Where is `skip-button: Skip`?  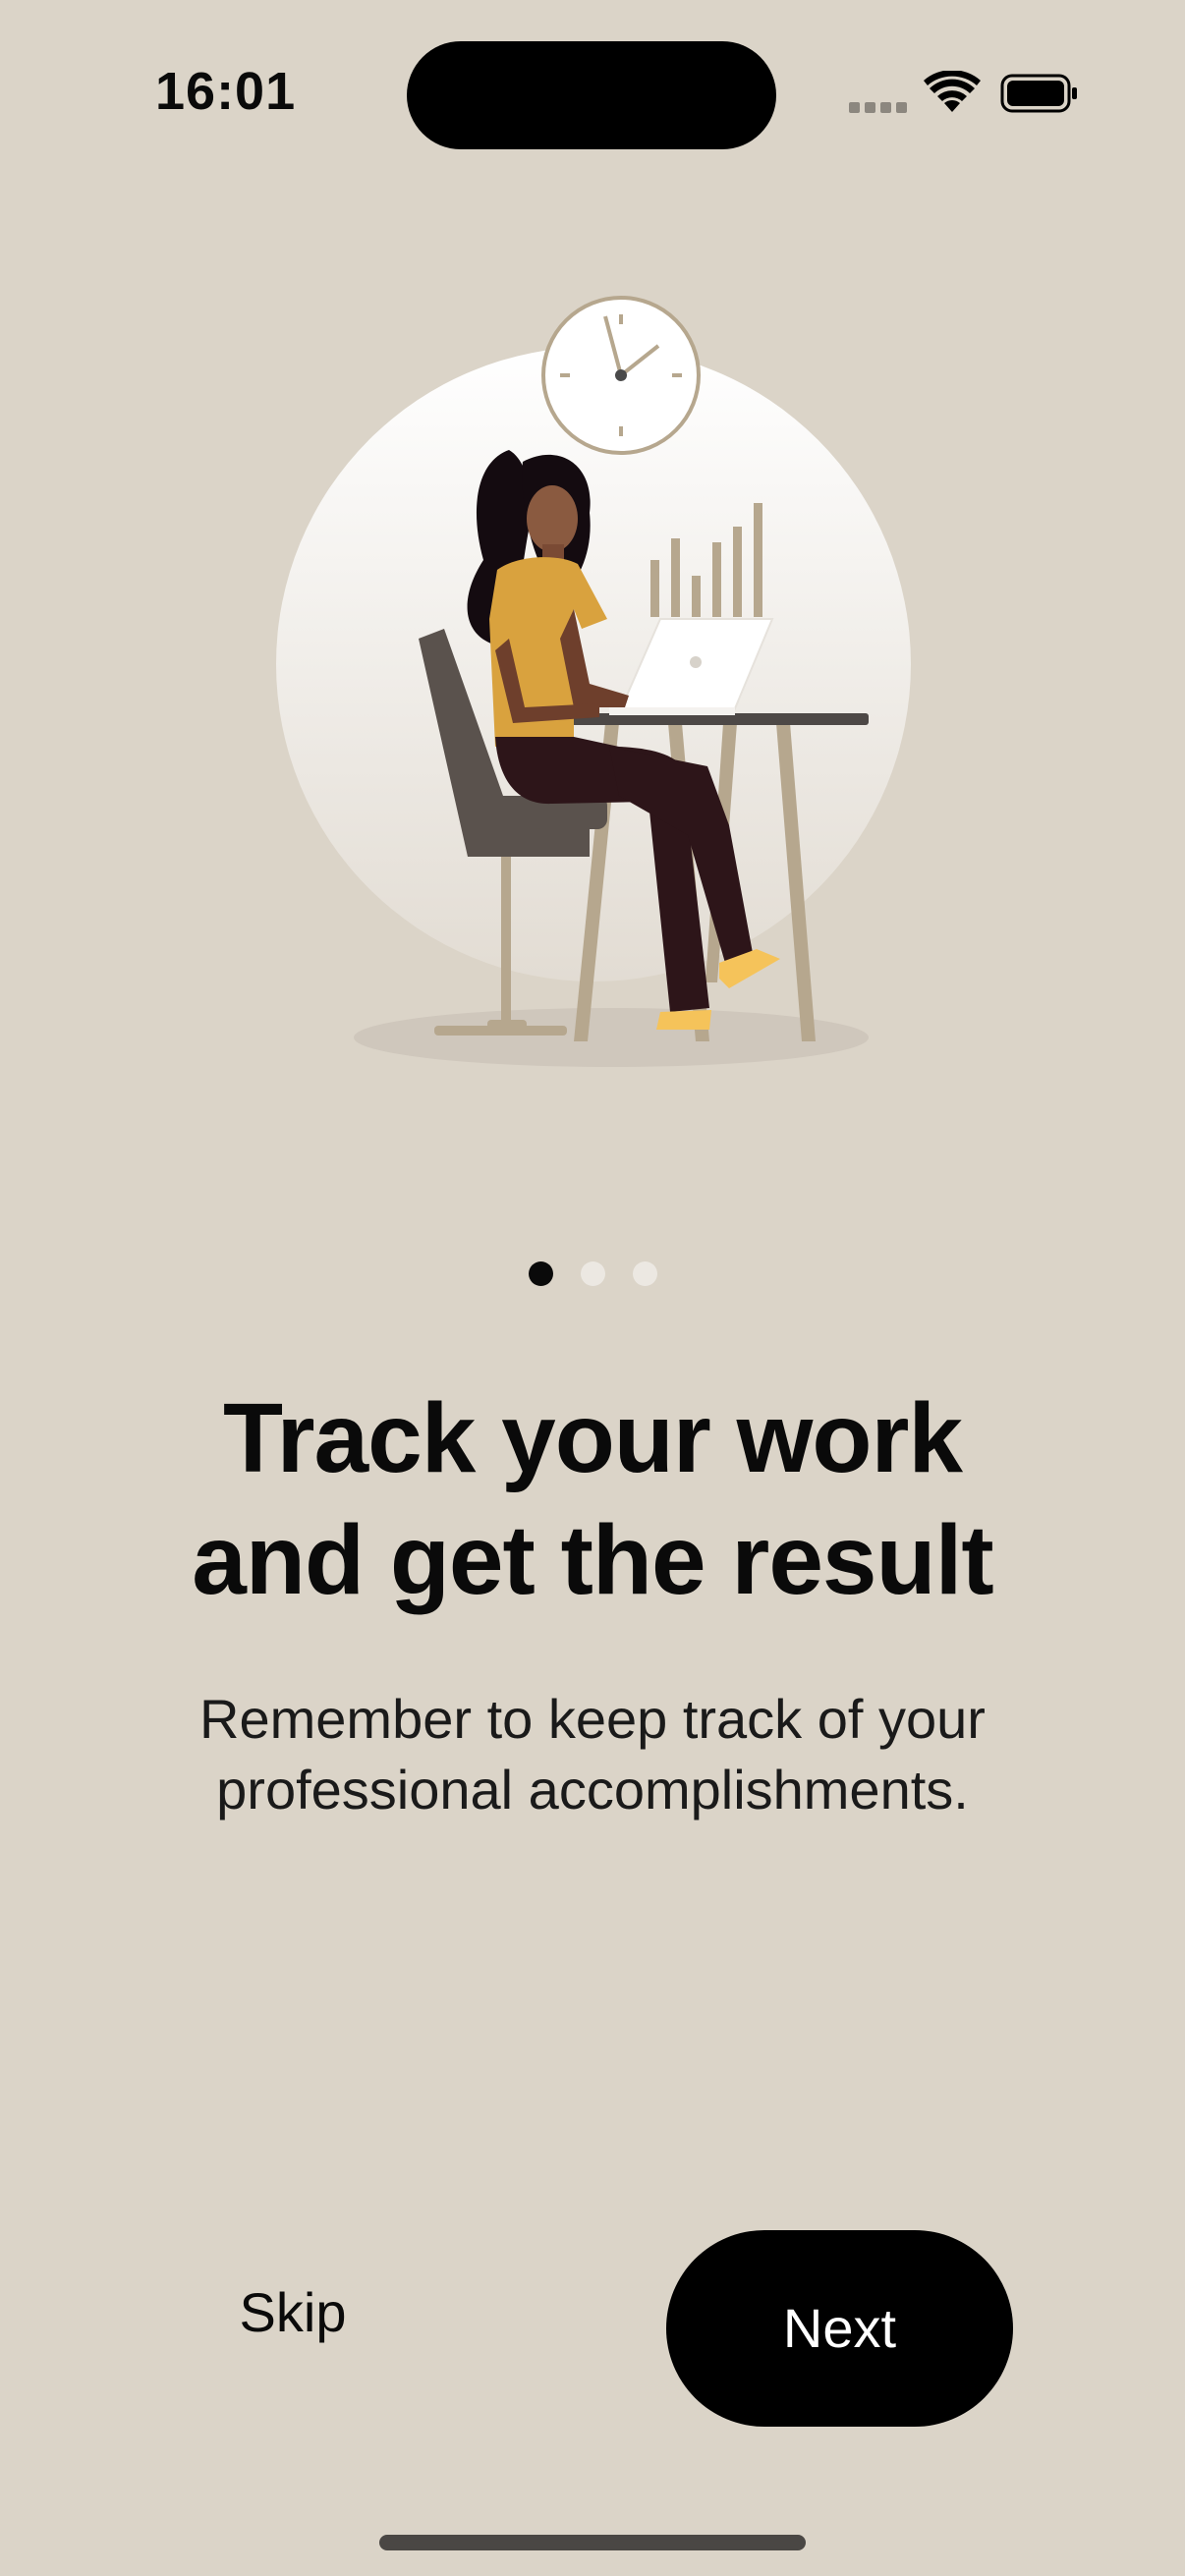 skip-button: Skip is located at coordinates (292, 2312).